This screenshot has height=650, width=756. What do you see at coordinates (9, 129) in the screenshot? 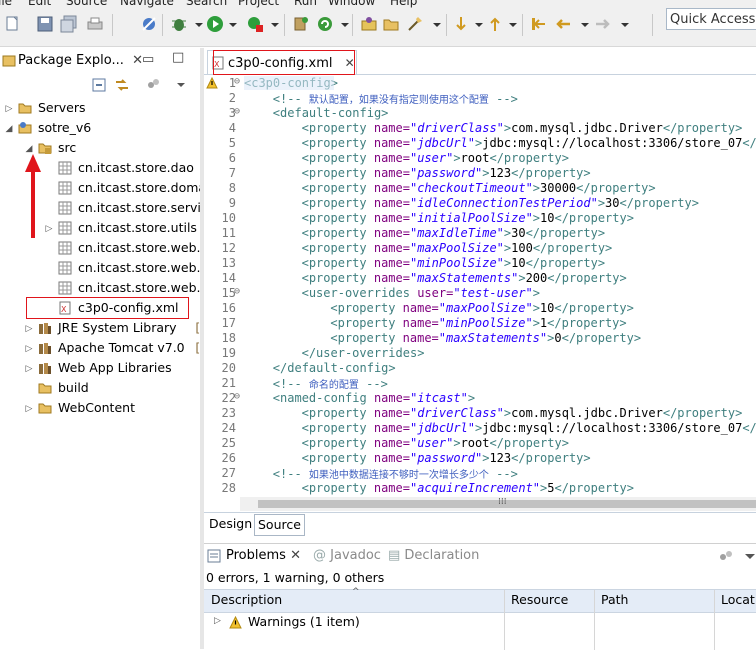
I see `collapse-arrow-icon: ◢` at bounding box center [9, 129].